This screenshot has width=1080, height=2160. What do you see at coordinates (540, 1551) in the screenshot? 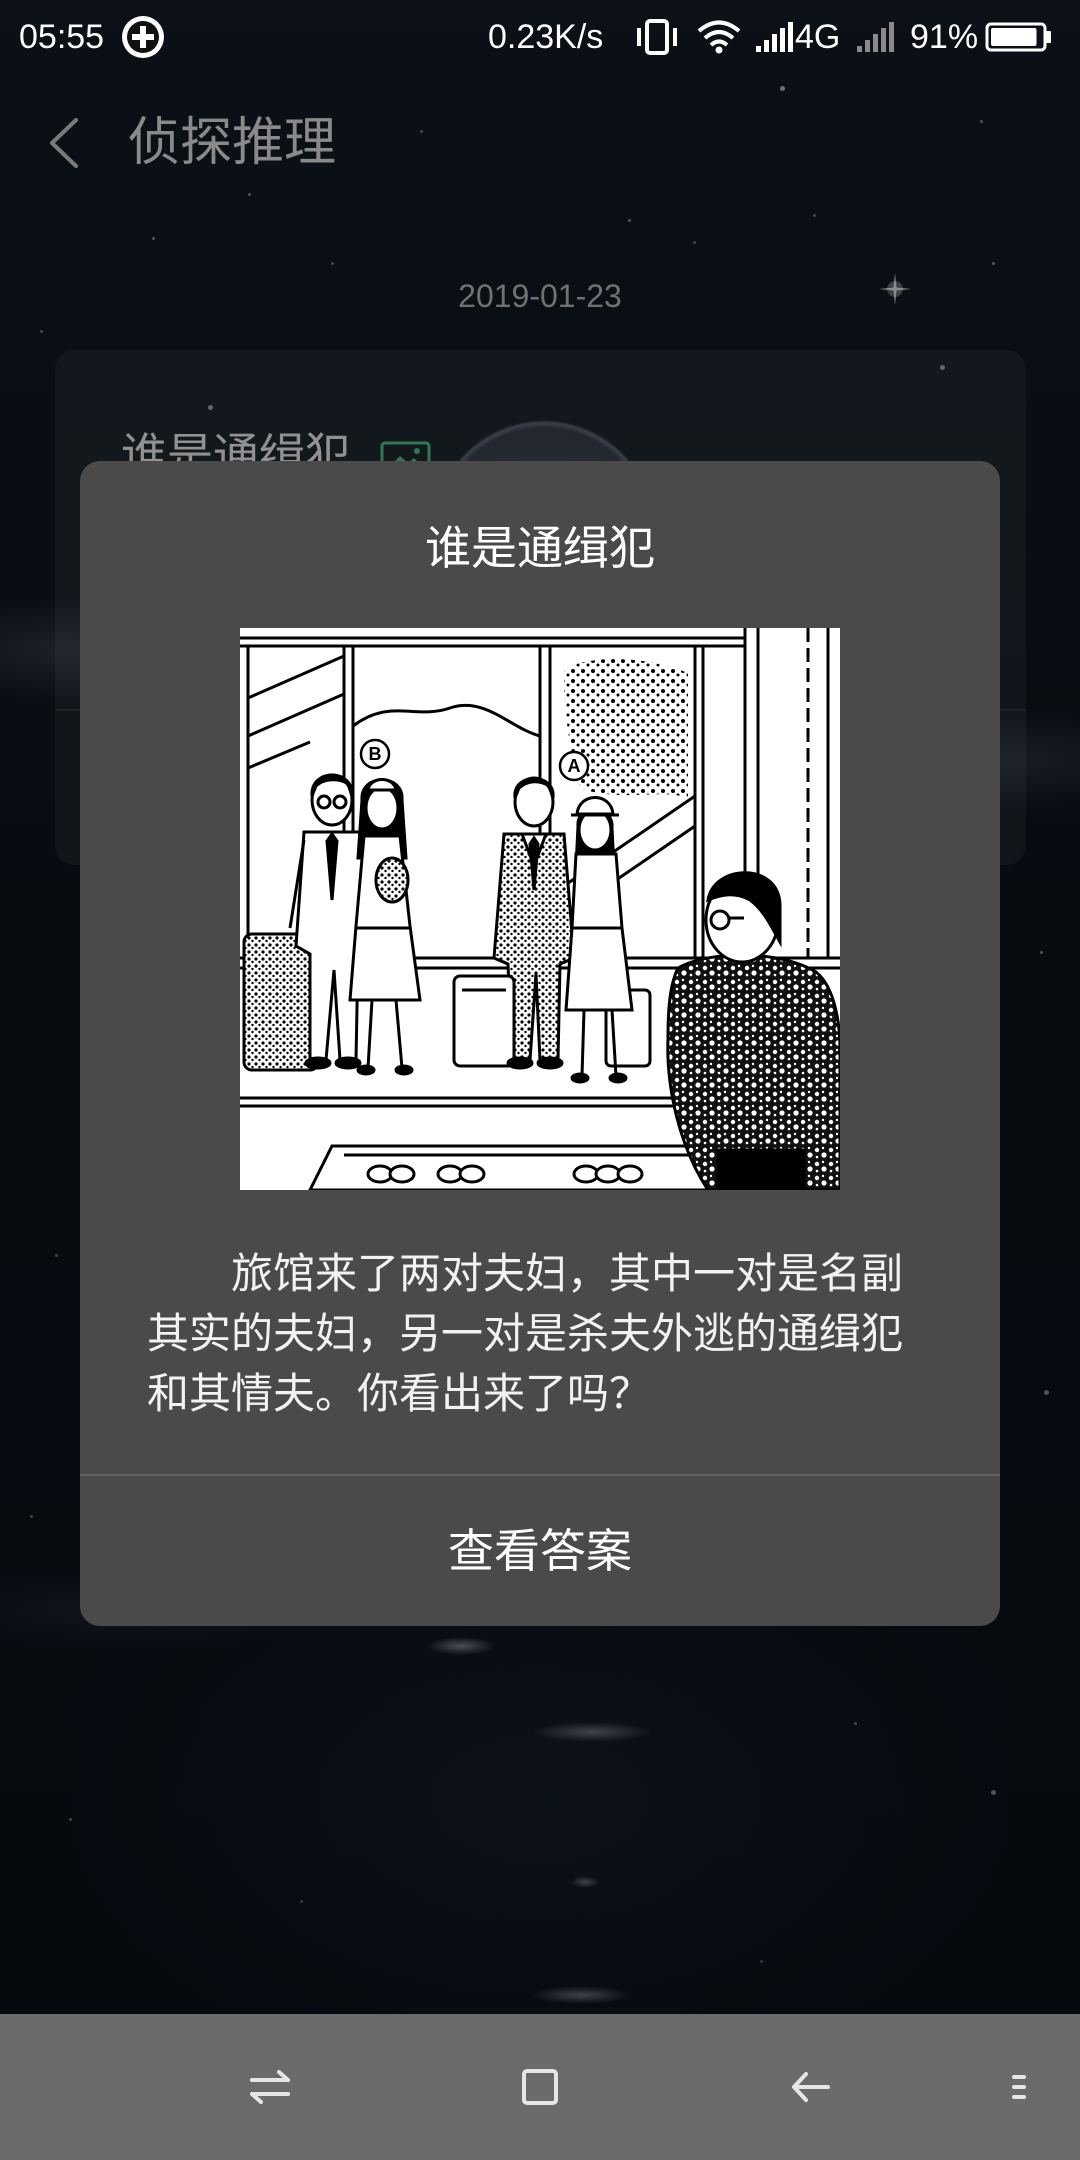
I see `view-answer-button: 查看答案` at bounding box center [540, 1551].